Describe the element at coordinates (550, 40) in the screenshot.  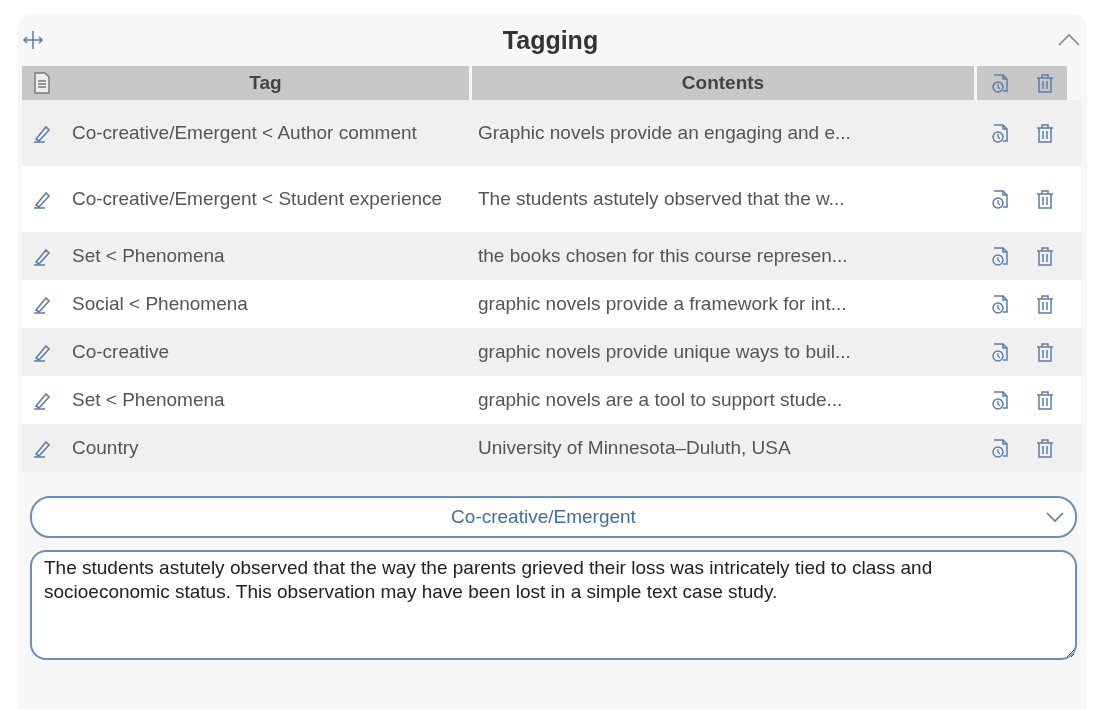
I see `panel-title: Tagging` at that location.